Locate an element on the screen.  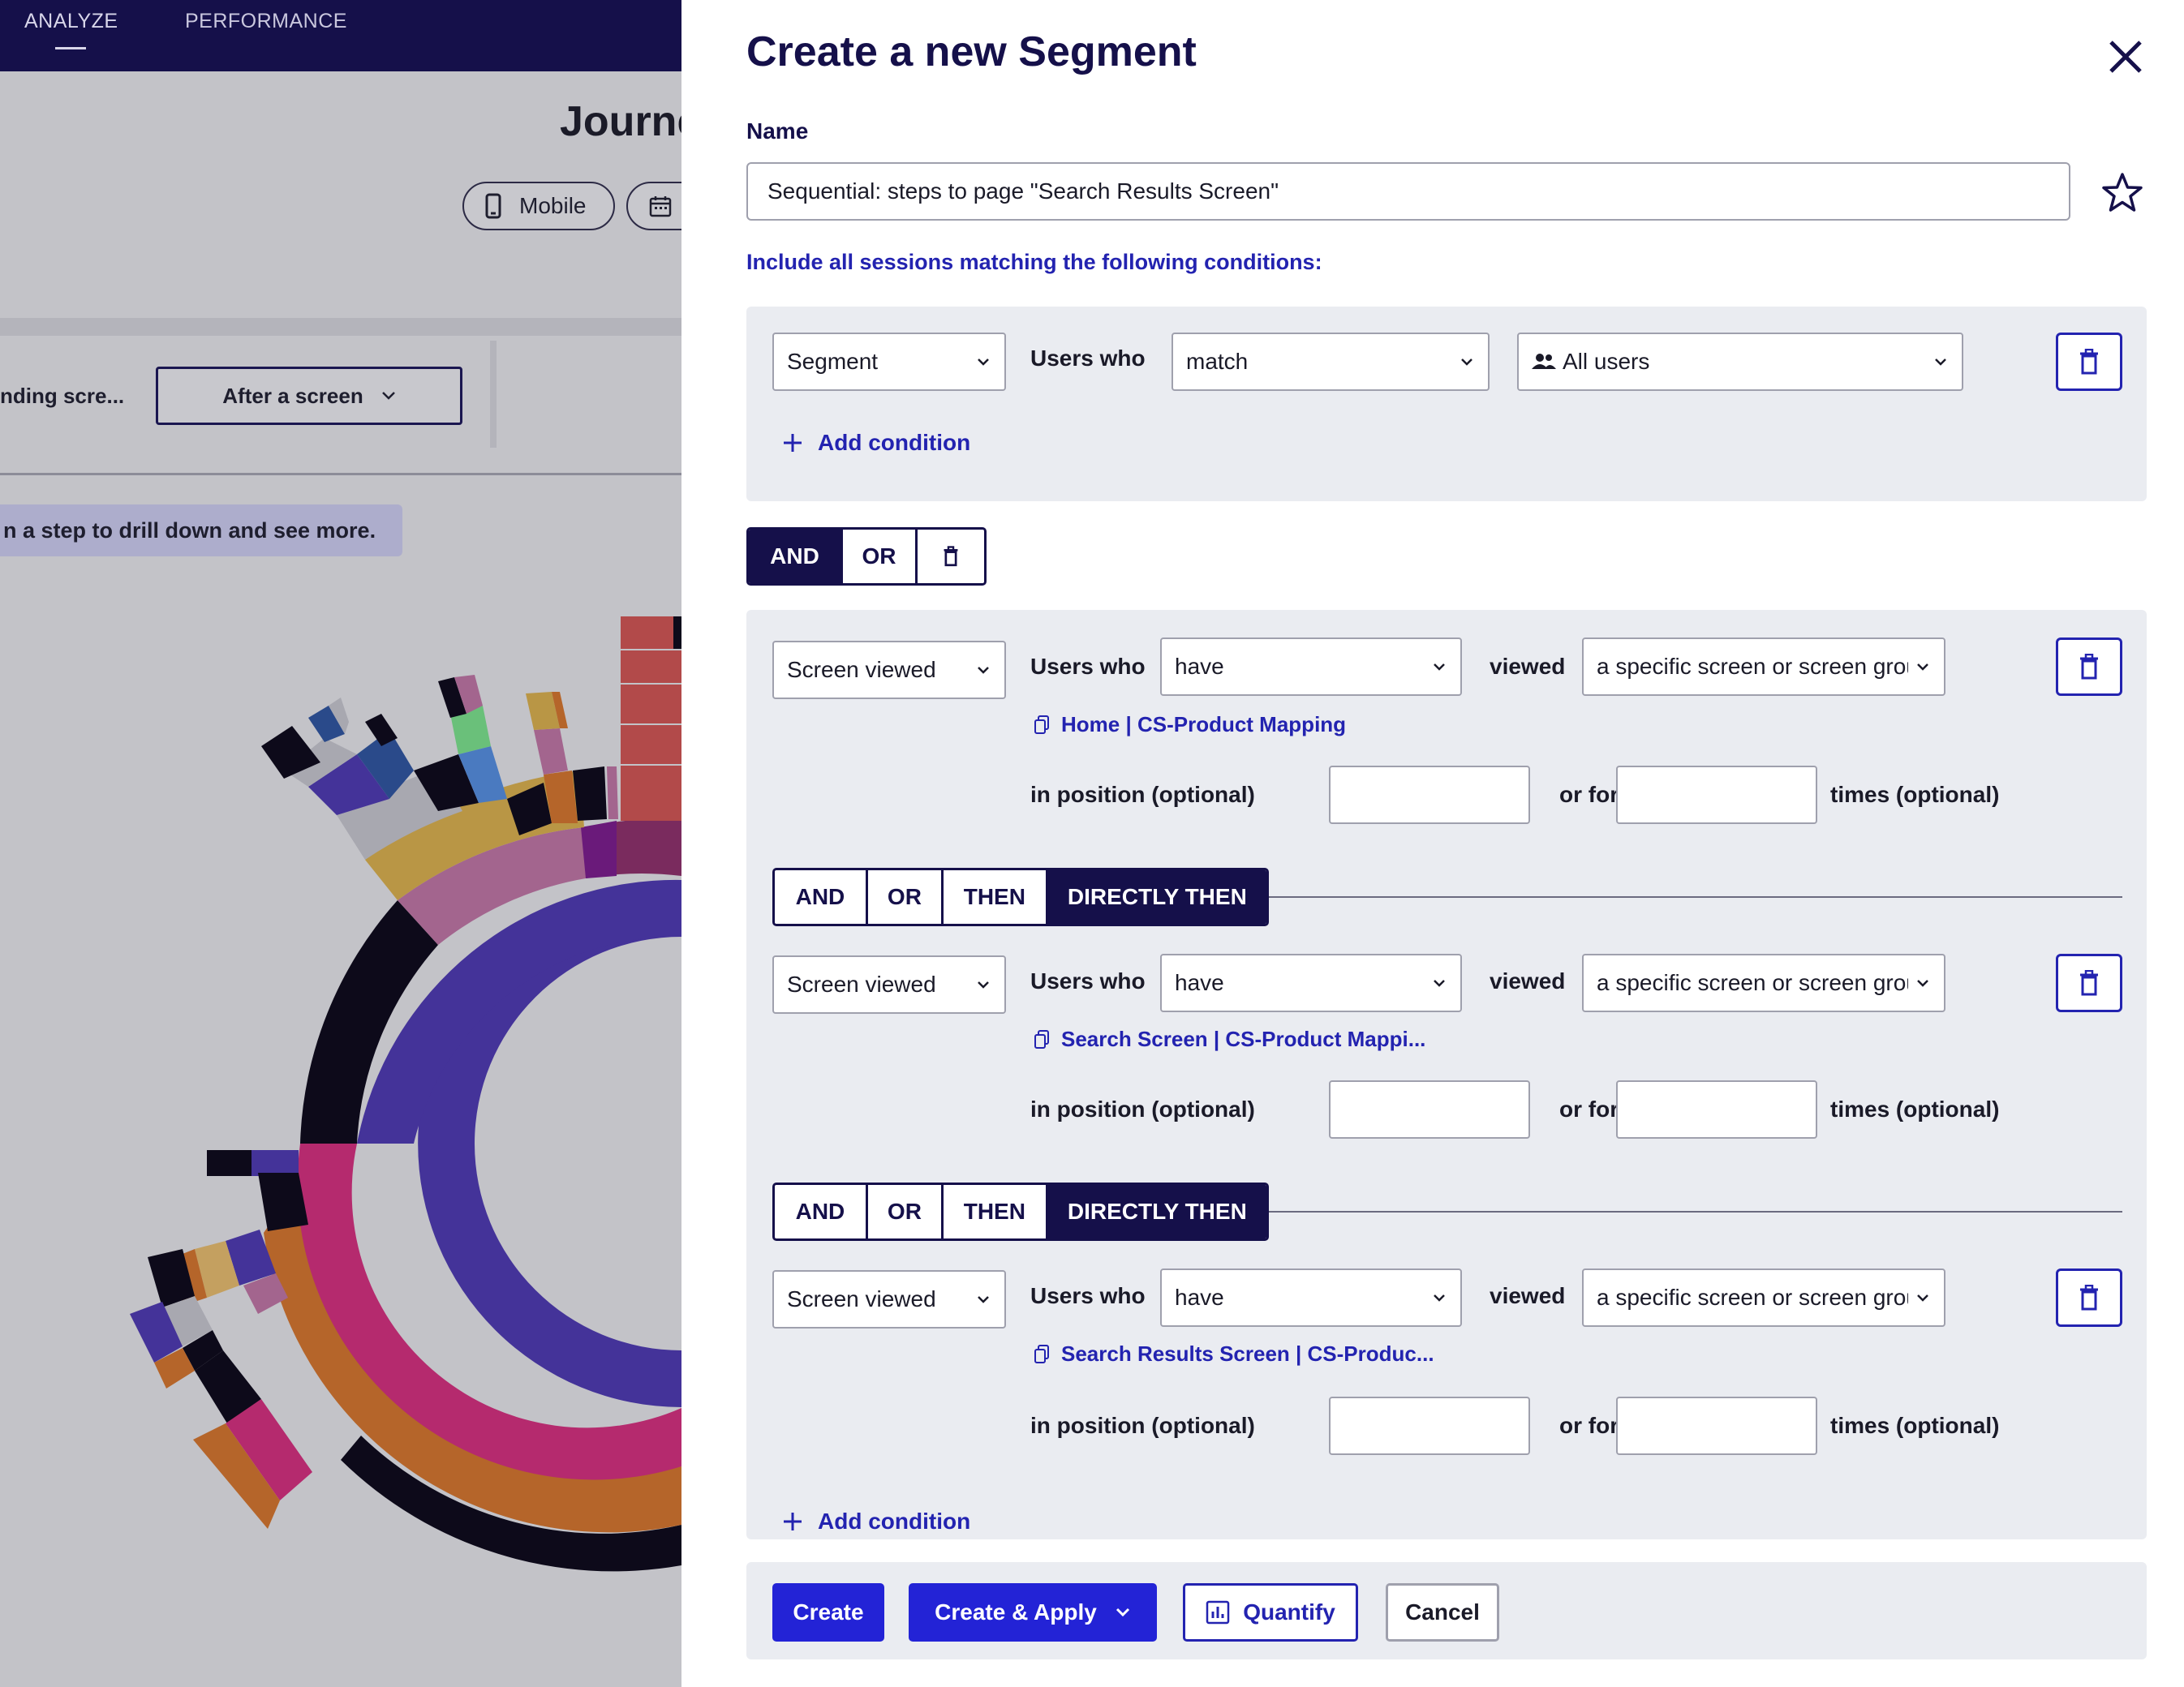
star-icon is located at coordinates (2123, 193).